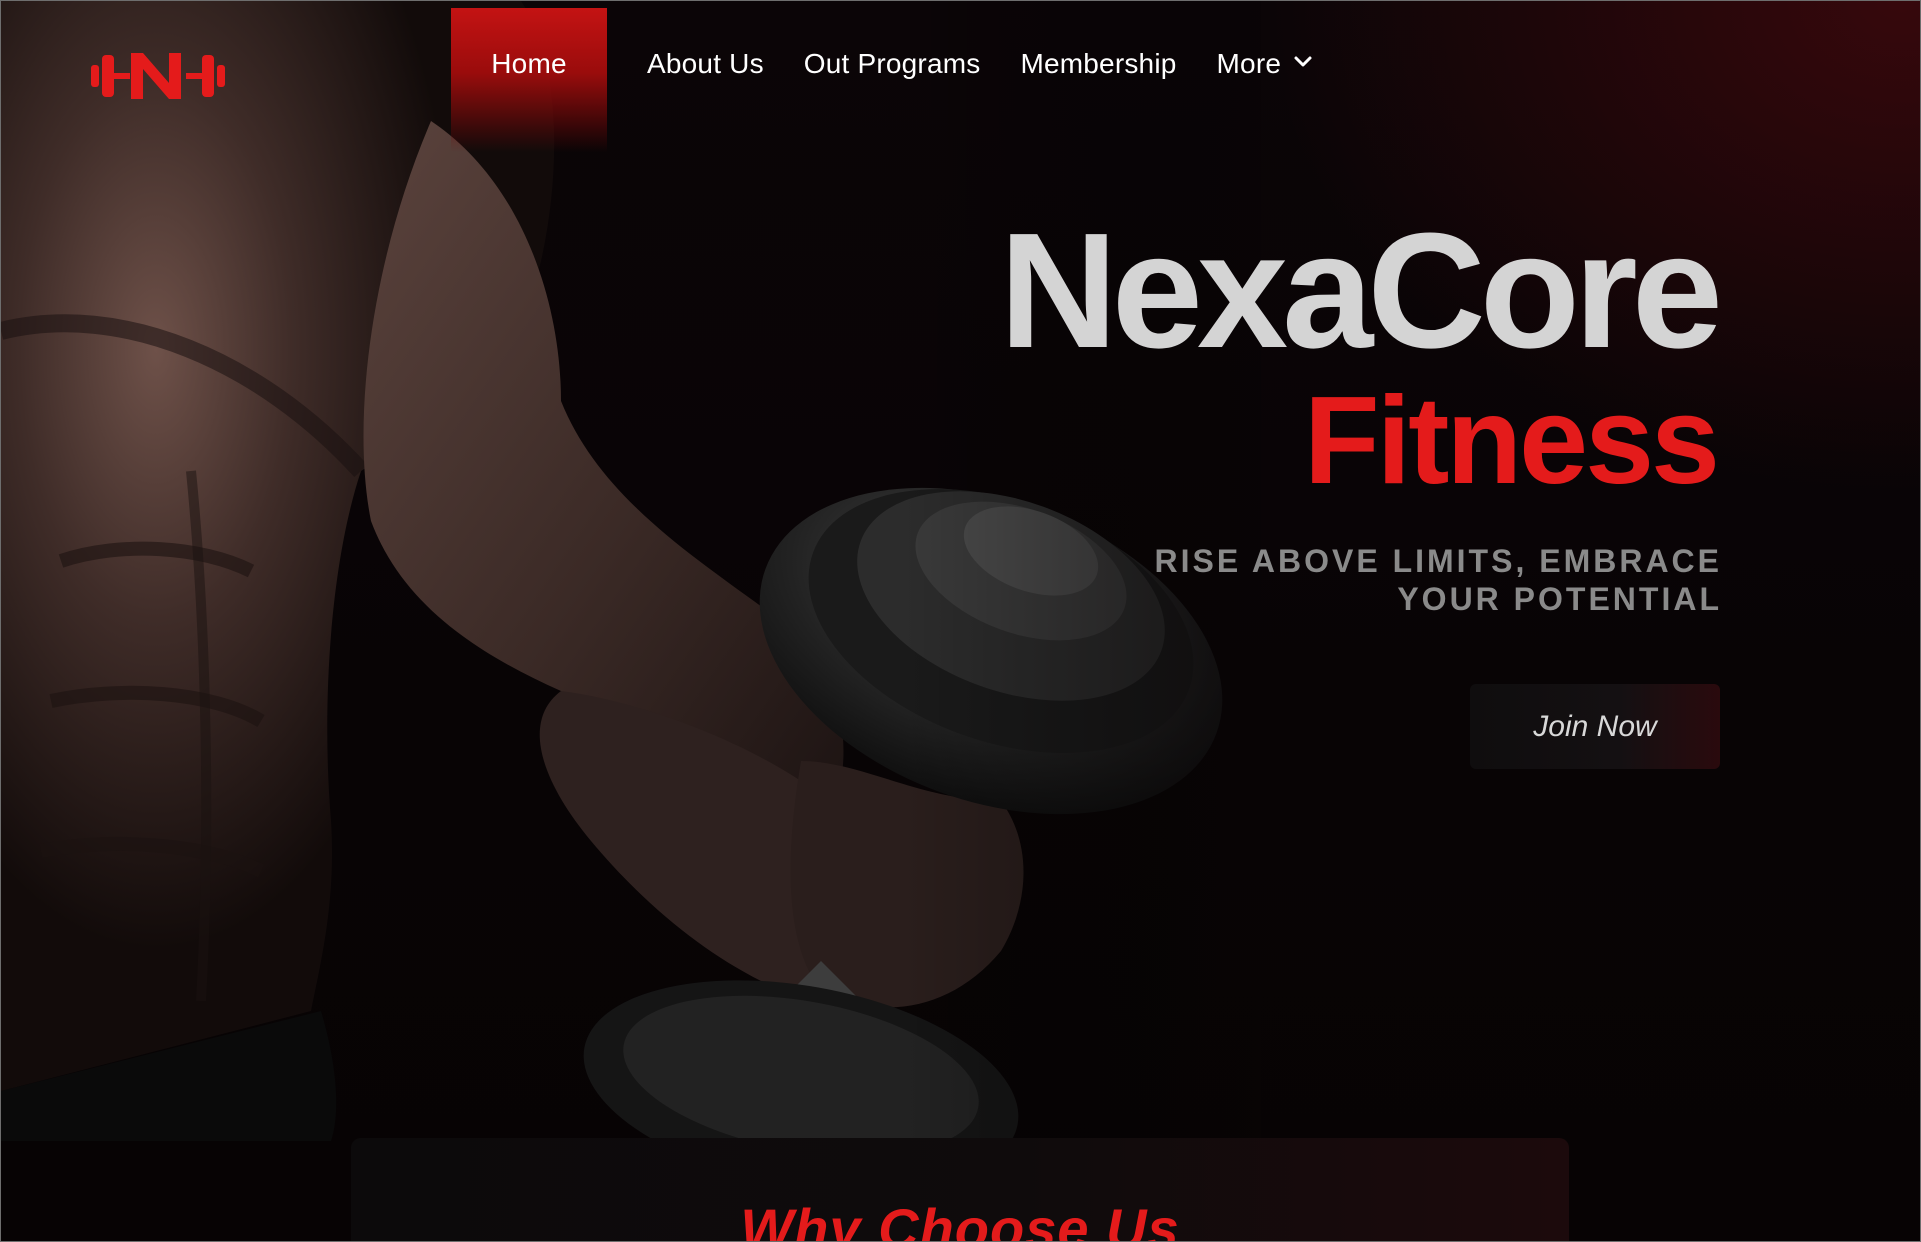 Image resolution: width=1921 pixels, height=1242 pixels. What do you see at coordinates (1098, 63) in the screenshot?
I see `nav-membership-label: Membership` at bounding box center [1098, 63].